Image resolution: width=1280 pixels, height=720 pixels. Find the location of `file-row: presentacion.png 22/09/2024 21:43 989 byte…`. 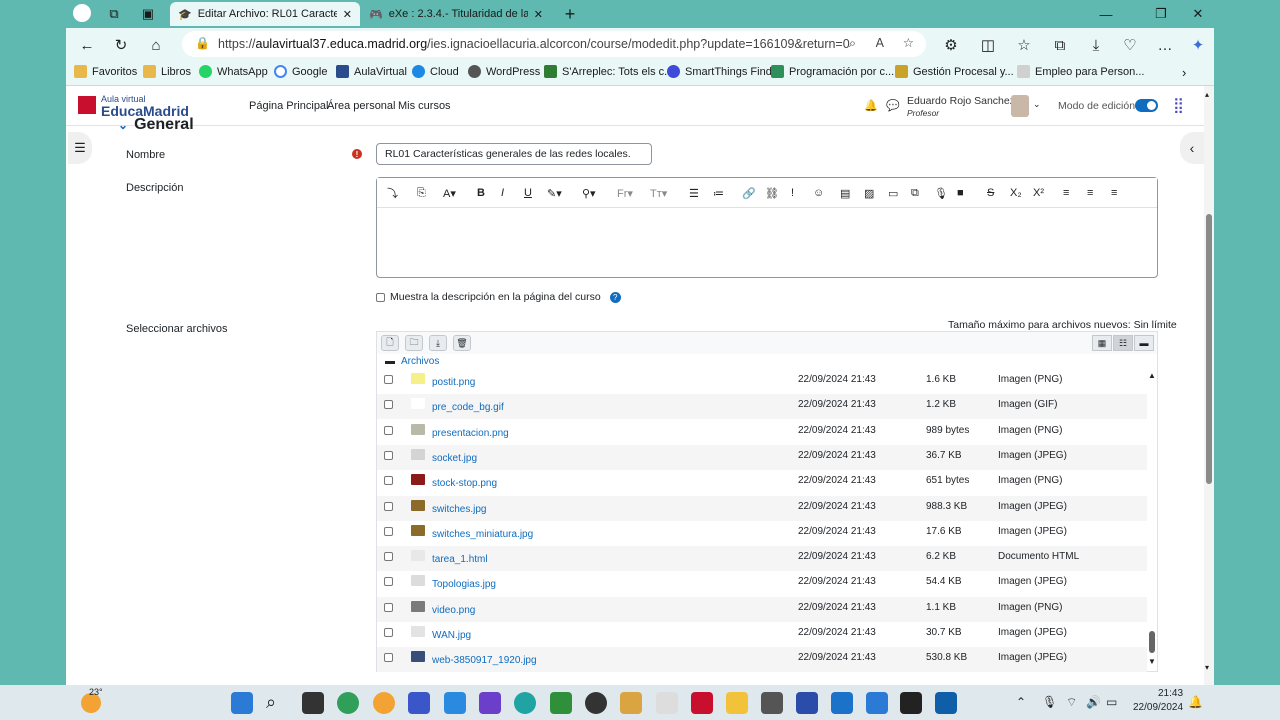

file-row: presentacion.png 22/09/2024 21:43 989 byte… is located at coordinates (762, 432).